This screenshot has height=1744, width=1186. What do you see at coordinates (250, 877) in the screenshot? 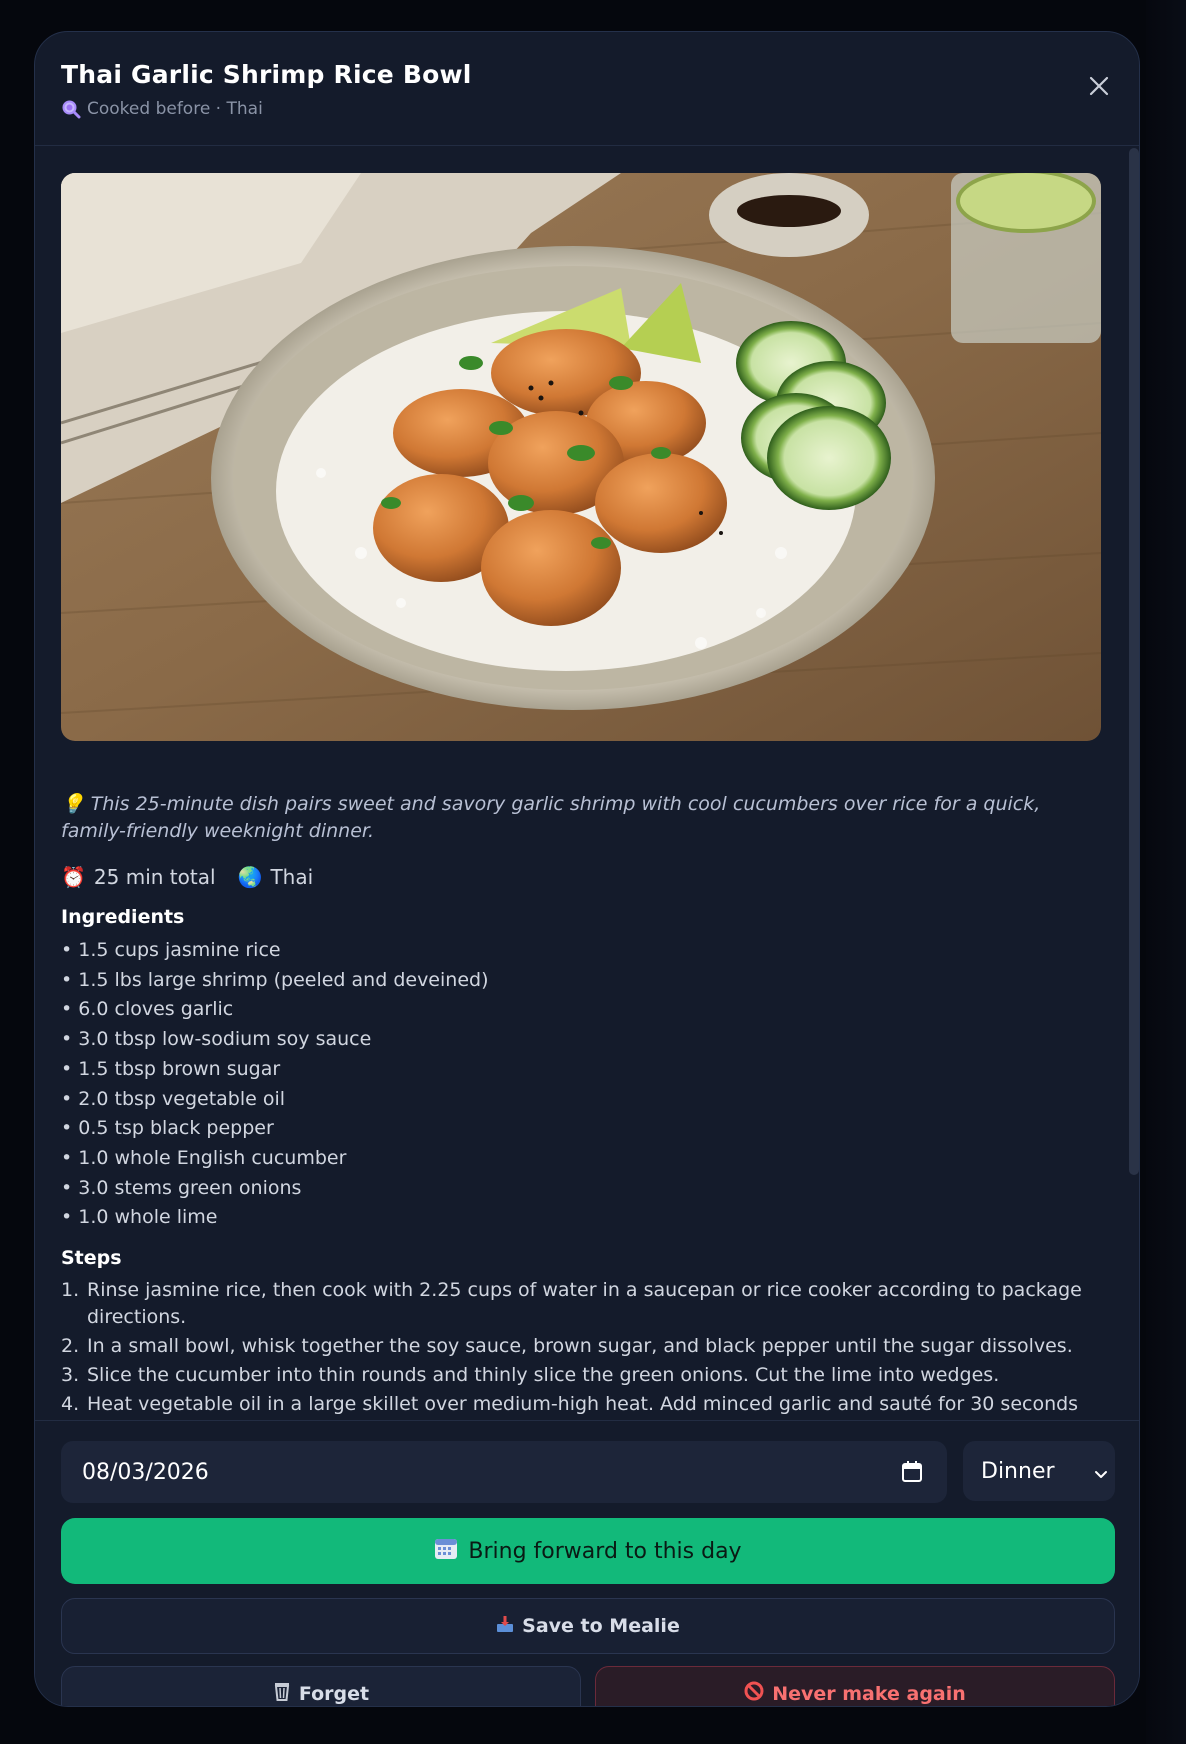
I see `globe-icon: 🌏` at bounding box center [250, 877].